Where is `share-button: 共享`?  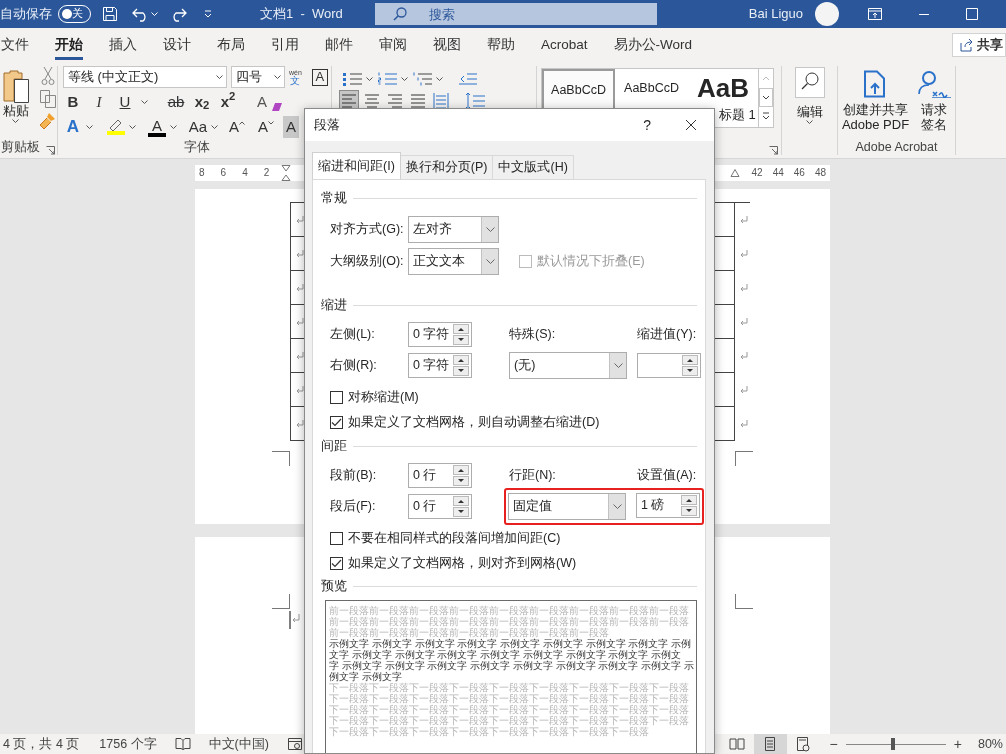
share-button: 共享 is located at coordinates (979, 45).